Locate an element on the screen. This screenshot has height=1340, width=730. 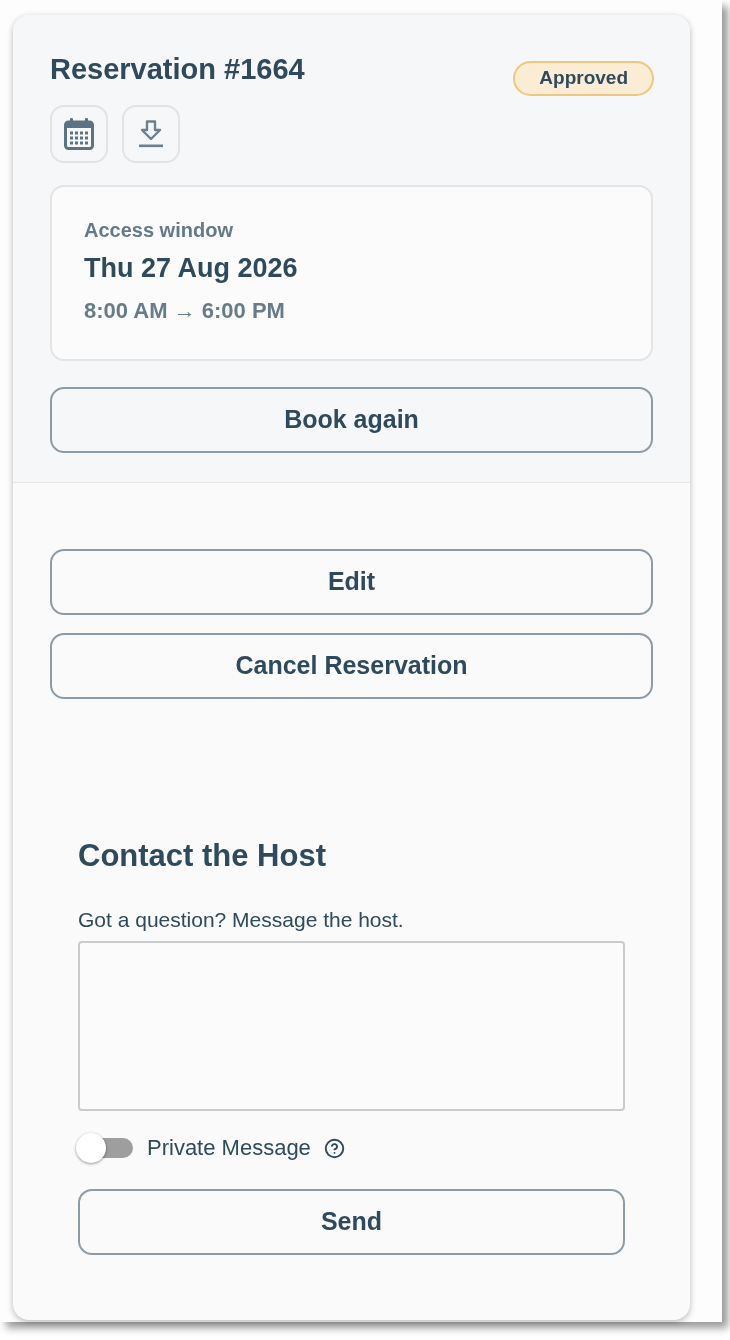
edit-button: Edit is located at coordinates (351, 582).